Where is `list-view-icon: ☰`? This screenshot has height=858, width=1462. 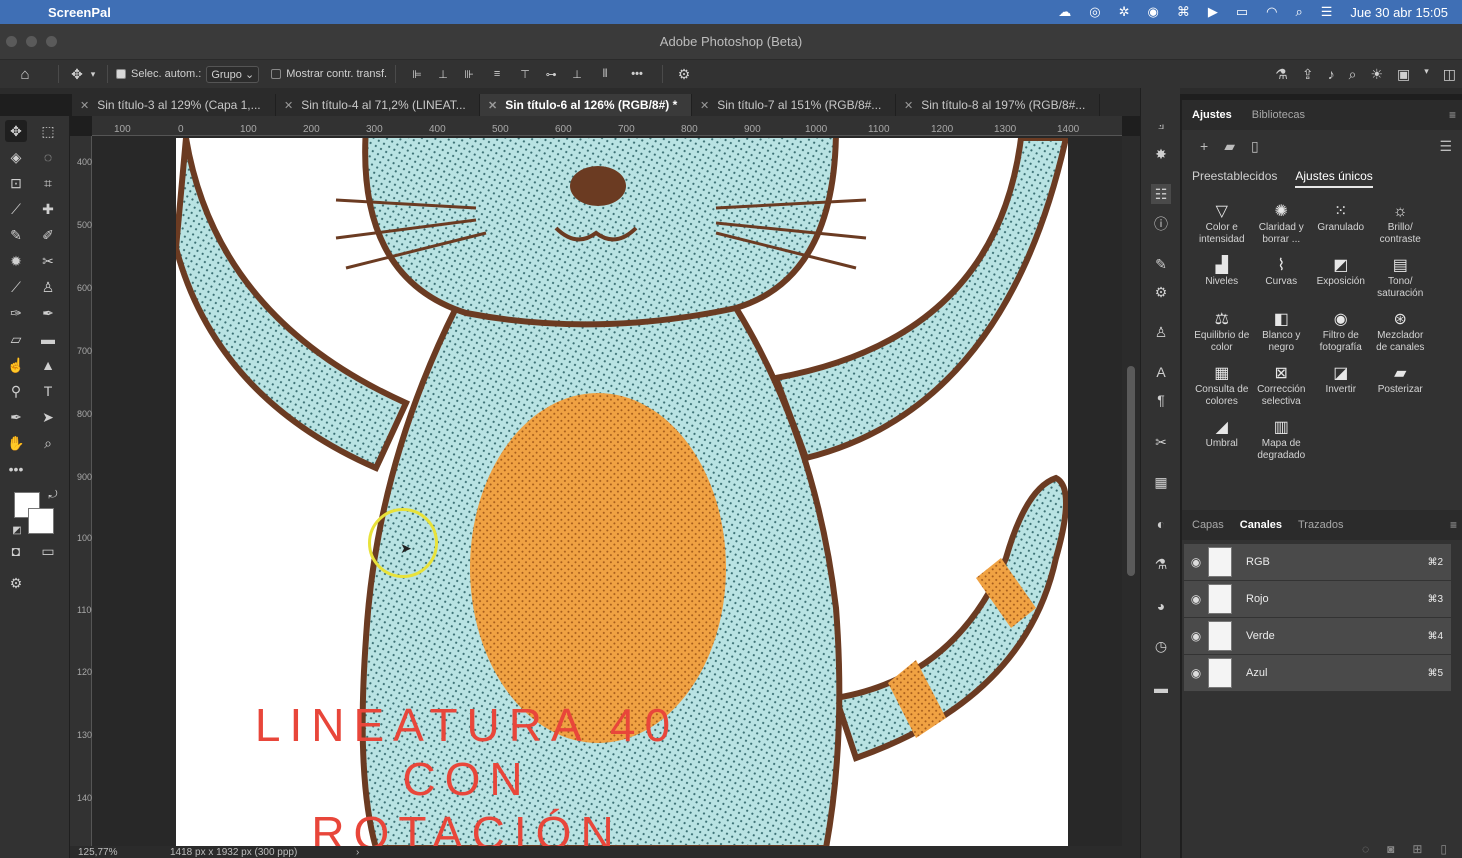 list-view-icon: ☰ is located at coordinates (1445, 146).